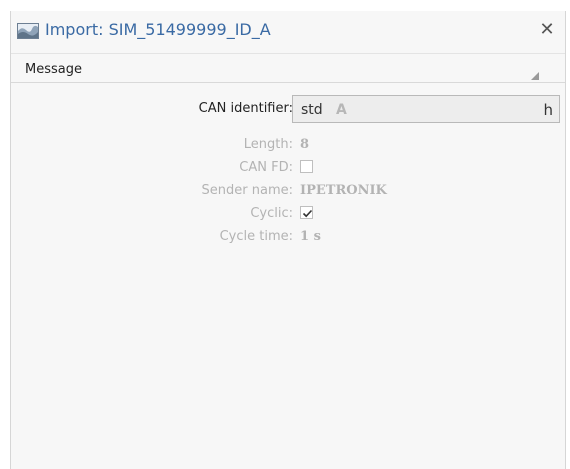 This screenshot has height=469, width=570. I want to click on can-fd-row: CAN FD:, so click(288, 168).